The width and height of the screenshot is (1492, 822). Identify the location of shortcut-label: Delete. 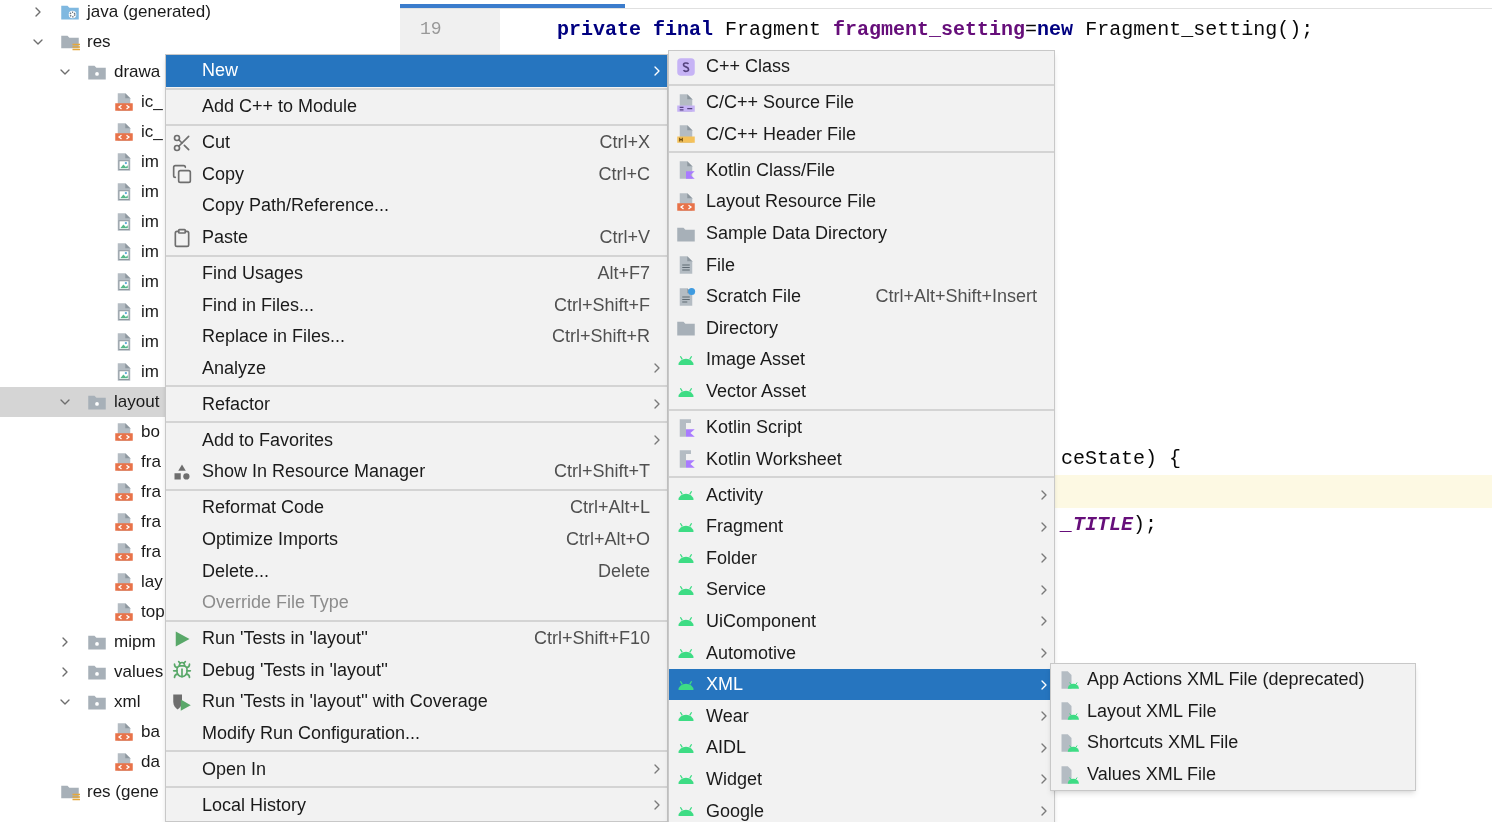
(623, 571).